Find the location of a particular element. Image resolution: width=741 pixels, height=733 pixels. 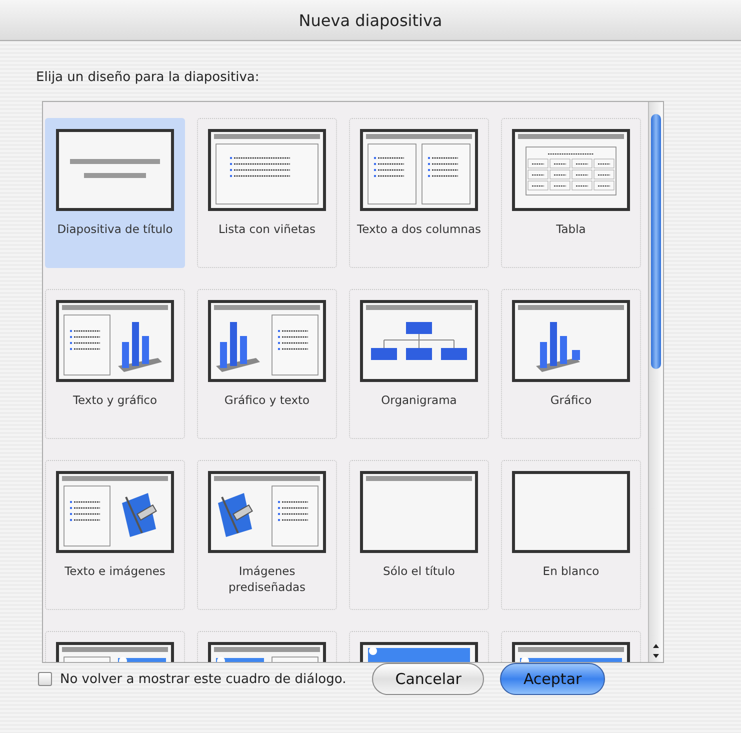

accept-button: Aceptar is located at coordinates (552, 679).